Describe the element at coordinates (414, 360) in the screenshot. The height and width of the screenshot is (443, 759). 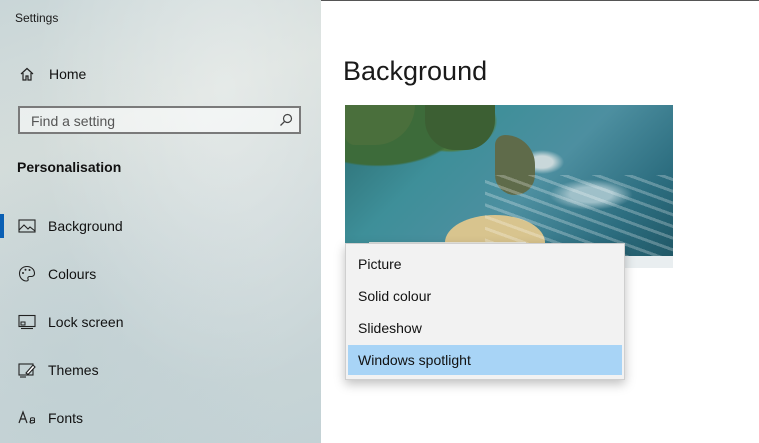
I see `option-label: Windows spotlight` at that location.